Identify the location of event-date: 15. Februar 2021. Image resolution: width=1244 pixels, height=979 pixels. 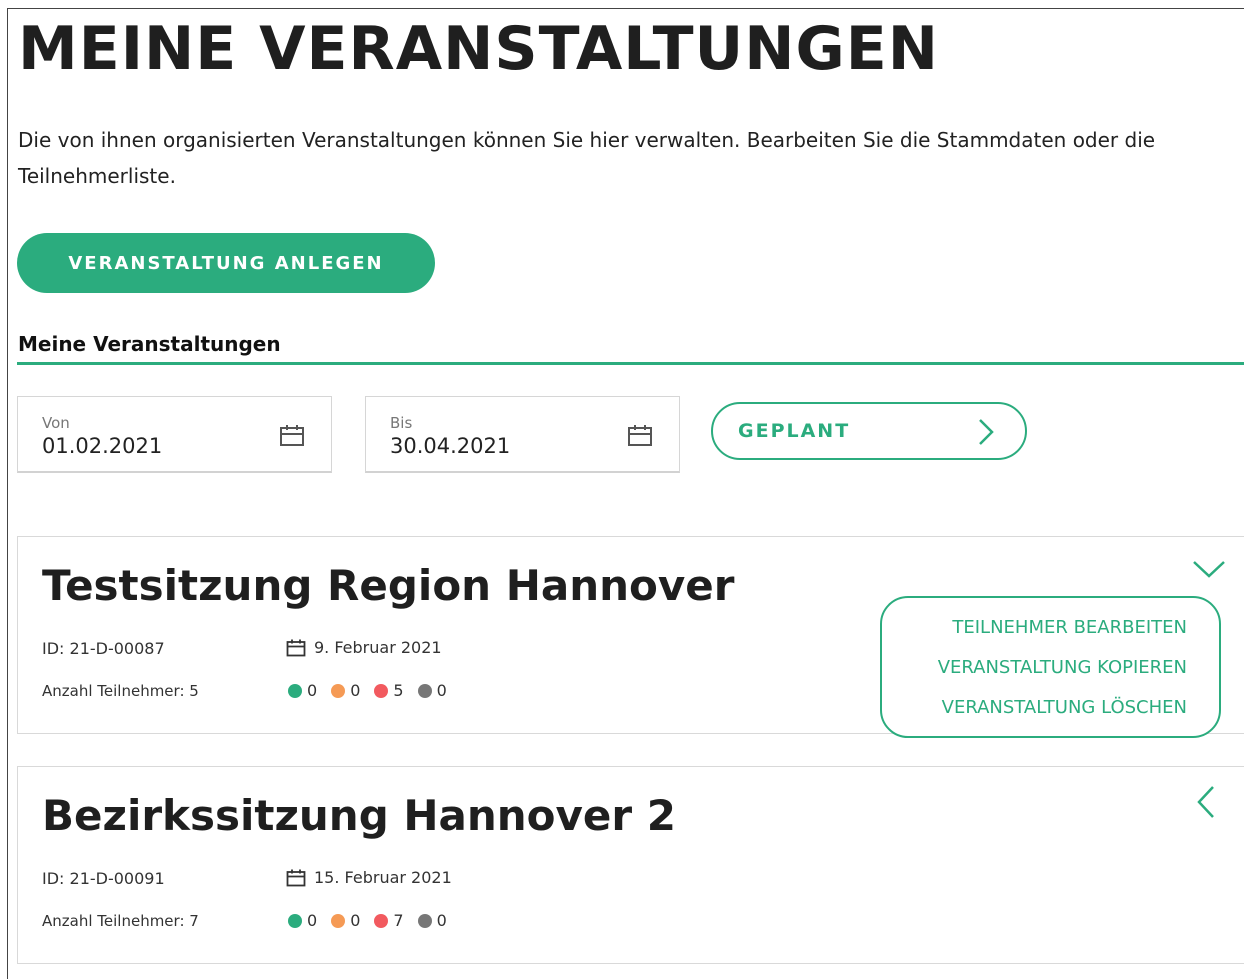
(369, 877).